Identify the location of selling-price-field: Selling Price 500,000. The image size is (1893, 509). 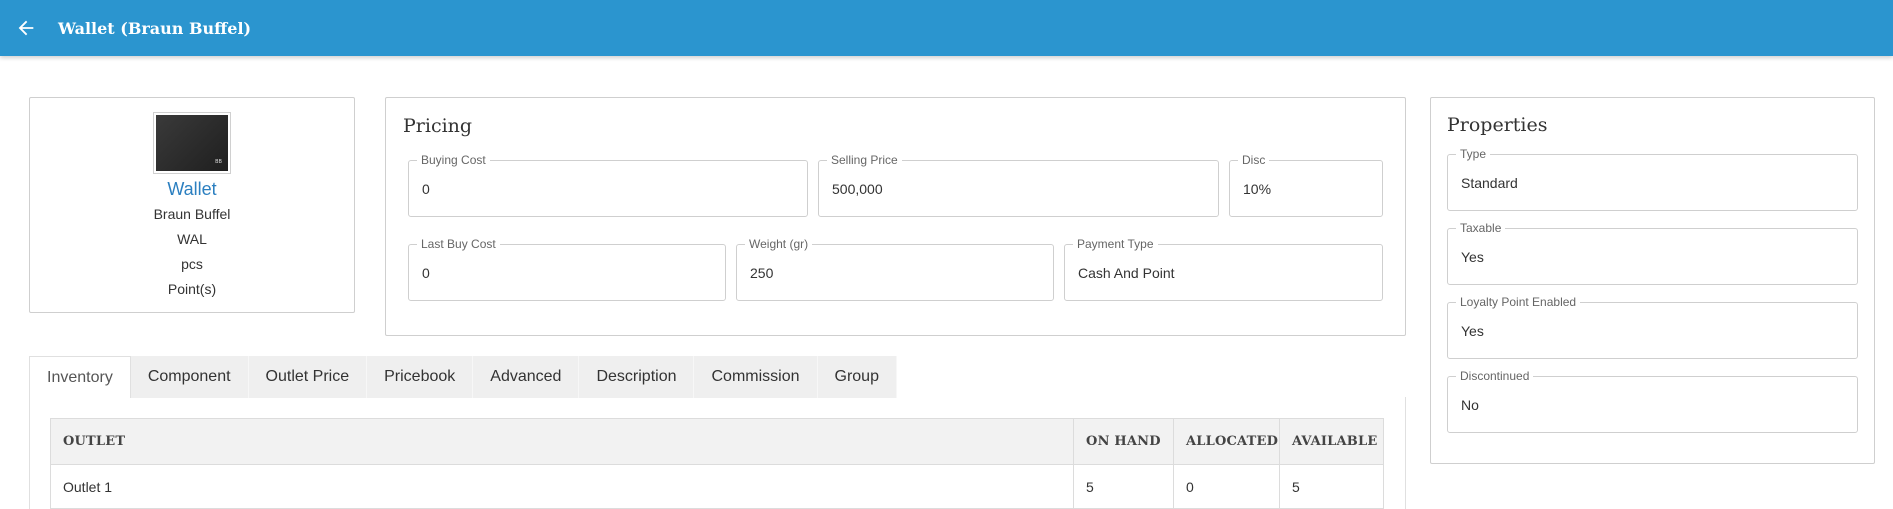
(1018, 185).